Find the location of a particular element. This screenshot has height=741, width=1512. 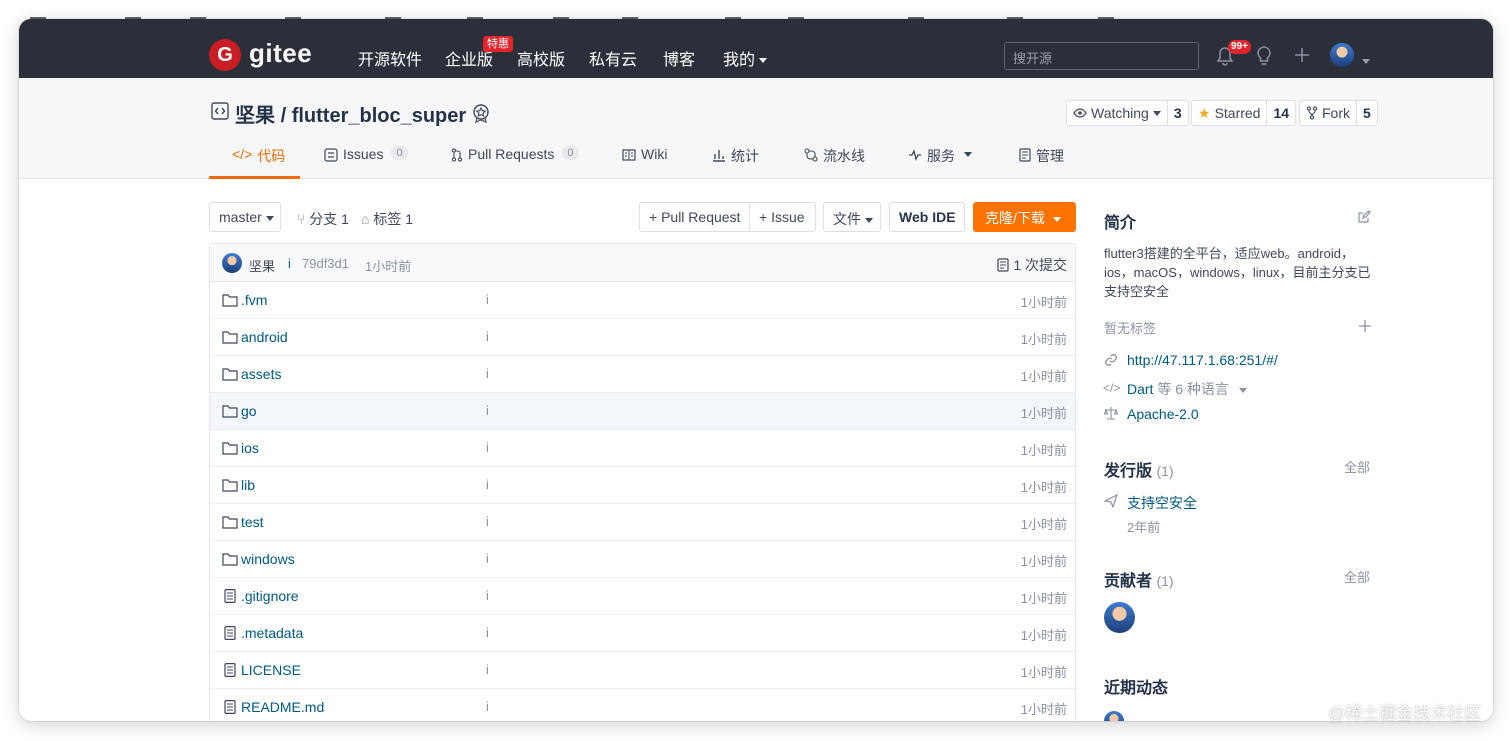

file-name-link: android is located at coordinates (264, 337).